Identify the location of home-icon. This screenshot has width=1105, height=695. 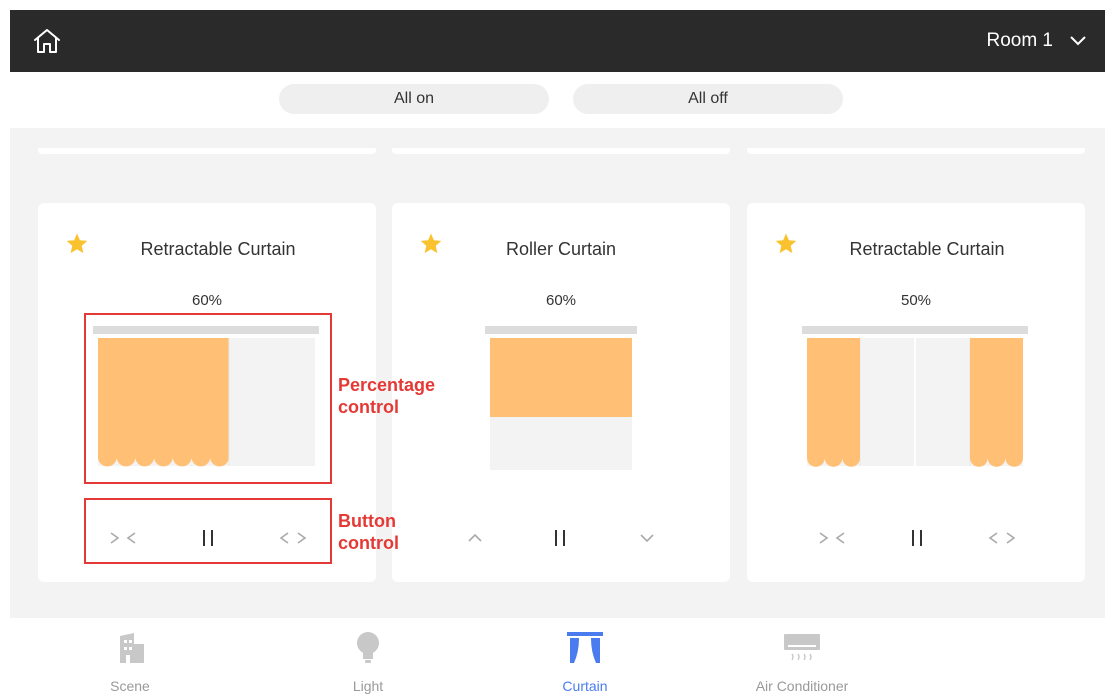
(47, 41).